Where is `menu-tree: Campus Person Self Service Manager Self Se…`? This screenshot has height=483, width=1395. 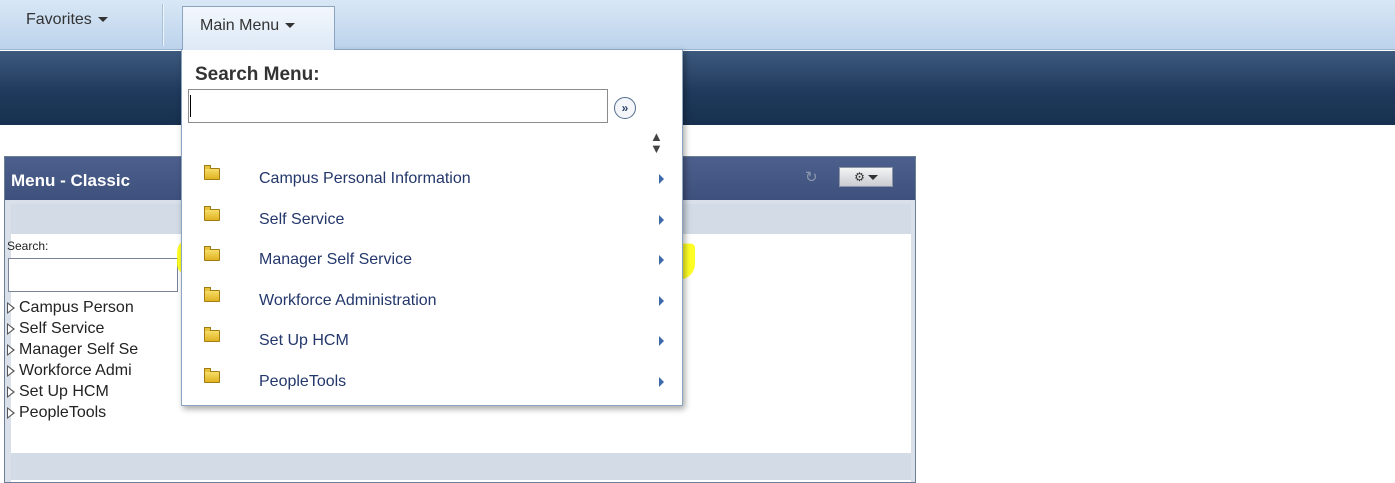 menu-tree: Campus Person Self Service Manager Self Se… is located at coordinates (72, 360).